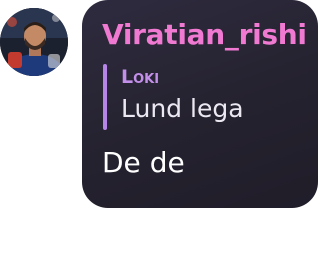  Describe the element at coordinates (140, 77) in the screenshot. I see `reply-author: Loki` at that location.